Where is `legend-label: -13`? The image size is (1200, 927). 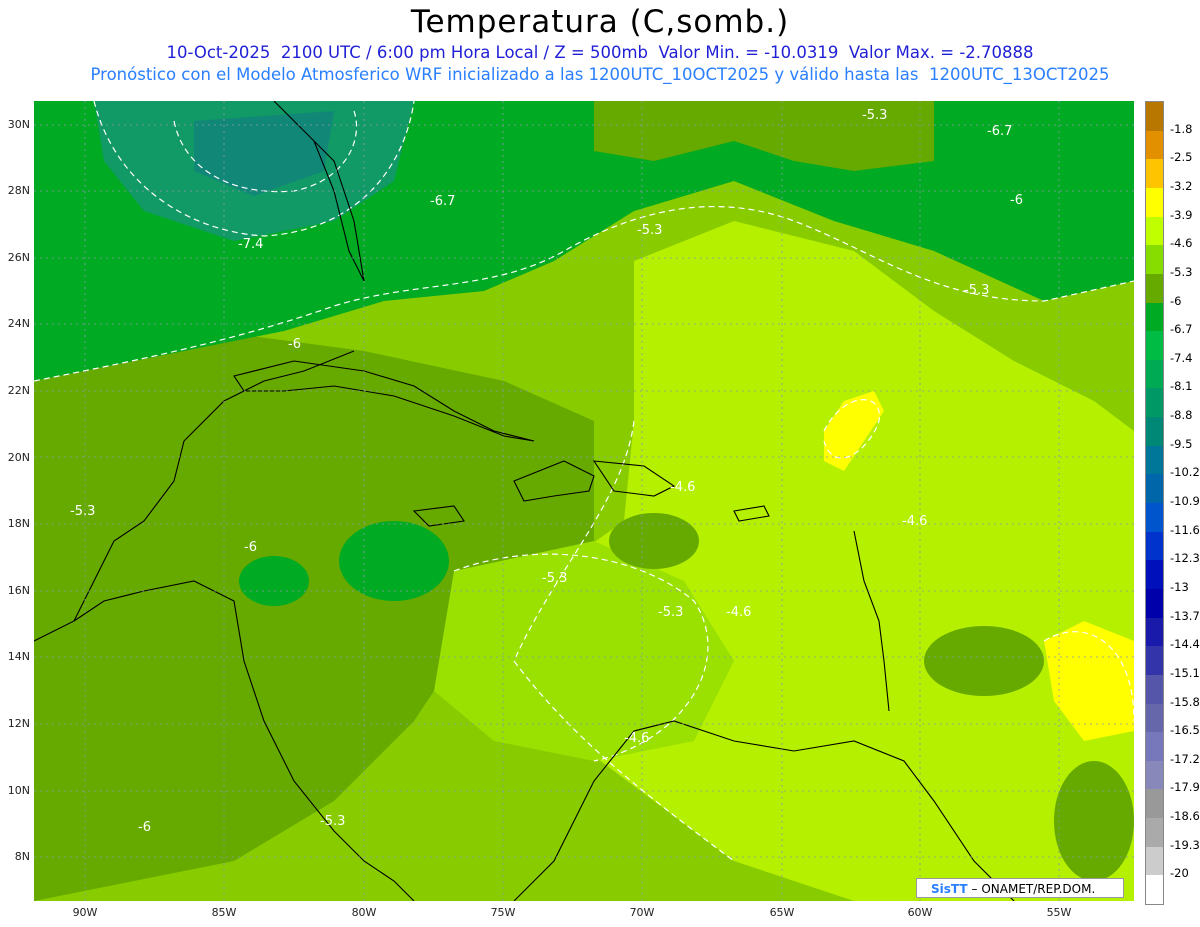
legend-label: -13 is located at coordinates (1179, 586).